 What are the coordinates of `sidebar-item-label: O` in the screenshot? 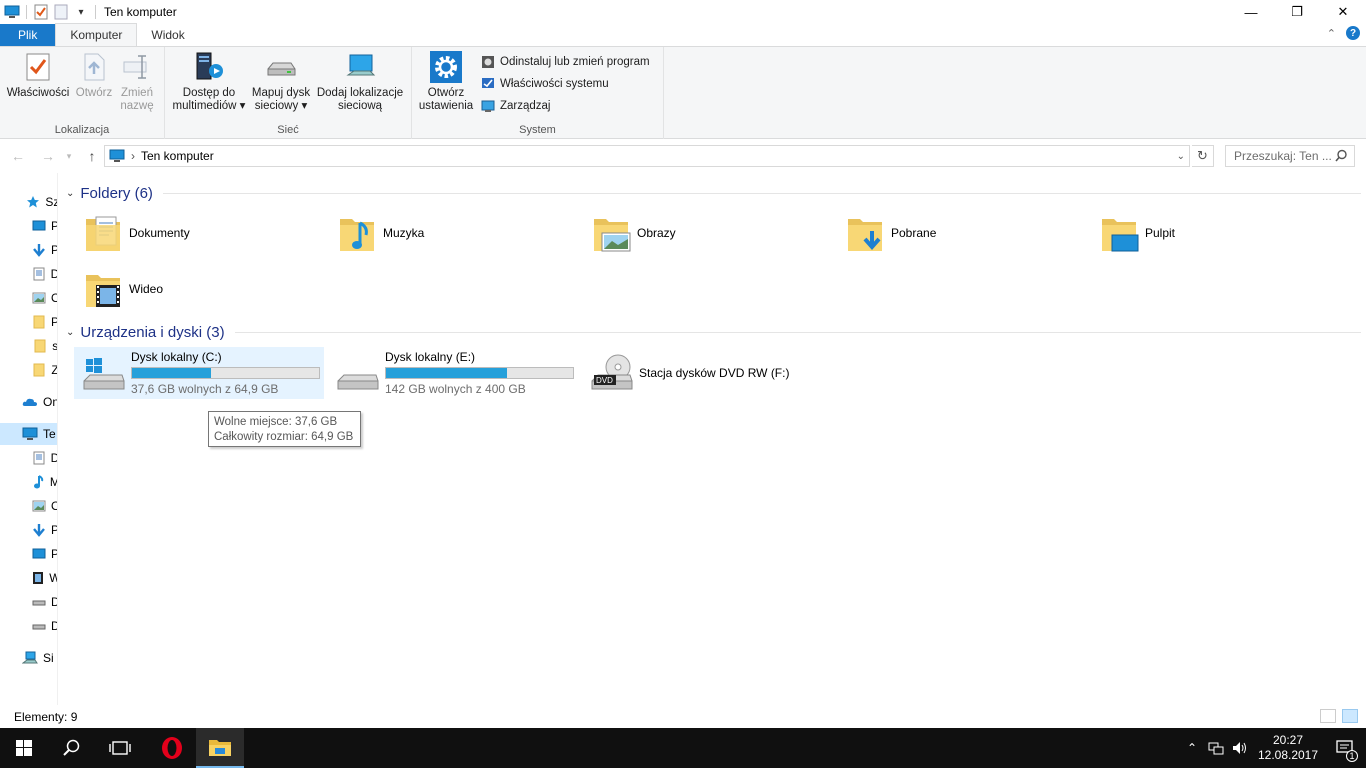 It's located at (54, 506).